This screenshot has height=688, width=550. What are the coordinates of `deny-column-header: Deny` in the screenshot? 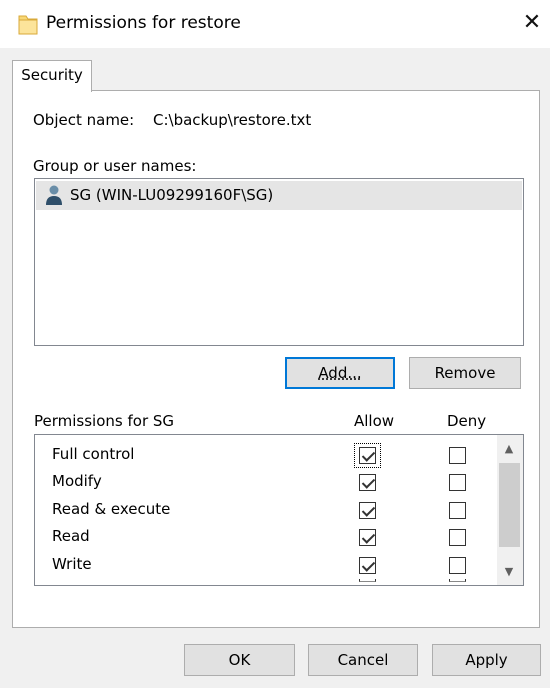 It's located at (467, 421).